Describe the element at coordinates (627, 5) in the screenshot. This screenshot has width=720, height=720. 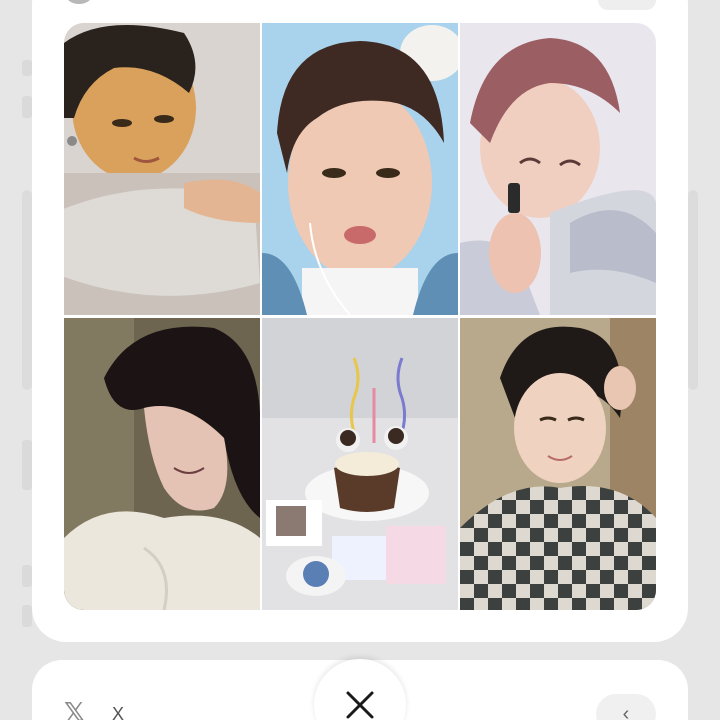
I see `top-action-pill` at that location.